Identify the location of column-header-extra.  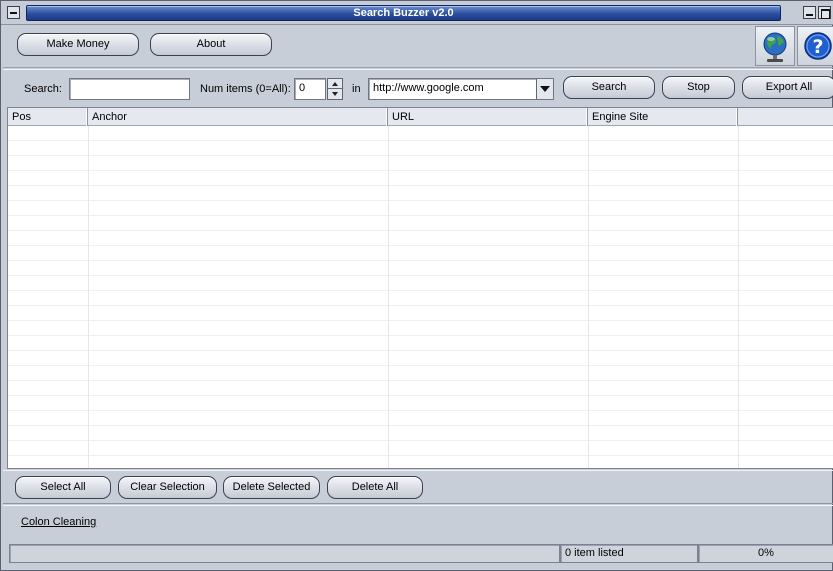
(785, 117).